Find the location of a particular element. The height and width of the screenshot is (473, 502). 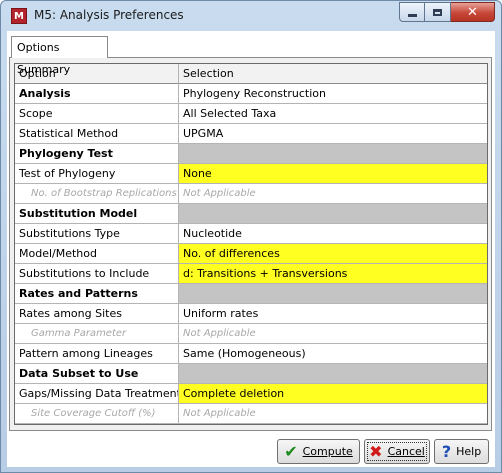

selection-cell: Complete deletion is located at coordinates (333, 394).